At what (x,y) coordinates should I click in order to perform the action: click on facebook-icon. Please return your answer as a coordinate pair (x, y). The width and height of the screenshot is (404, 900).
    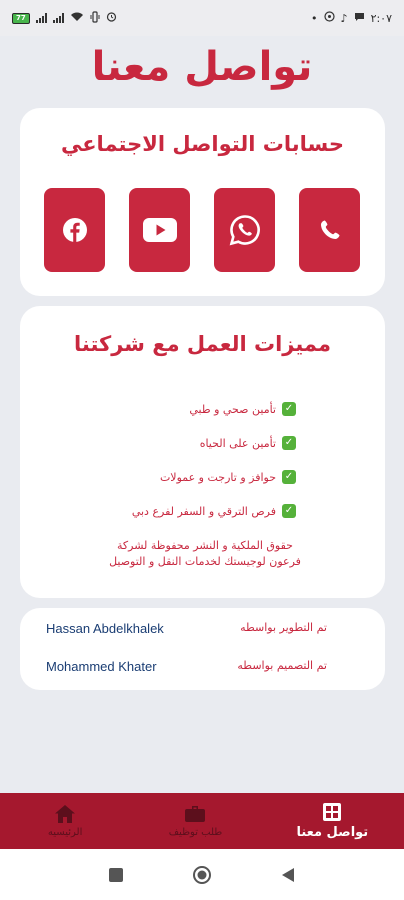
    Looking at the image, I should click on (74, 230).